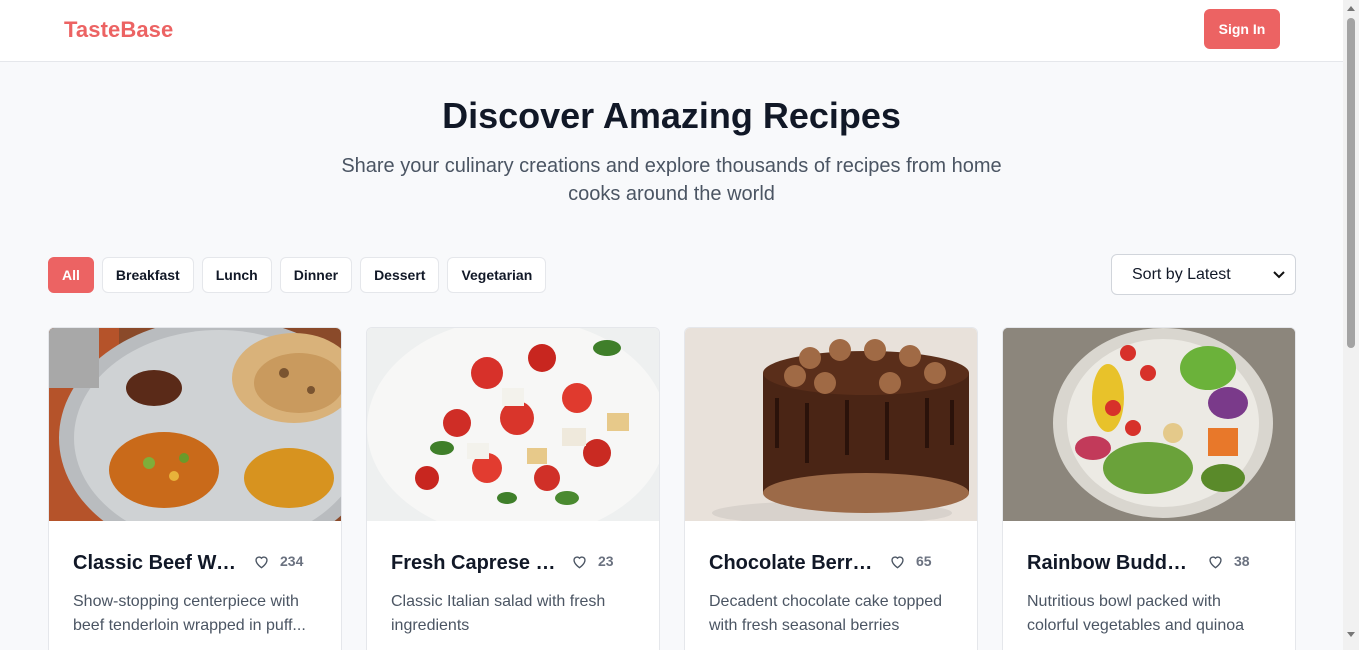  Describe the element at coordinates (671, 115) in the screenshot. I see `page-title: Discover Amazing Recipes` at that location.